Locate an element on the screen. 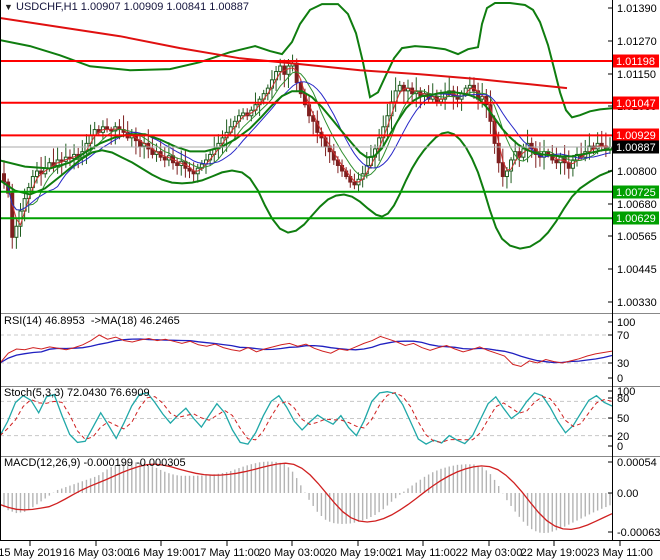 This screenshot has height=560, width=660. price-label: 1.01270 is located at coordinates (637, 42).